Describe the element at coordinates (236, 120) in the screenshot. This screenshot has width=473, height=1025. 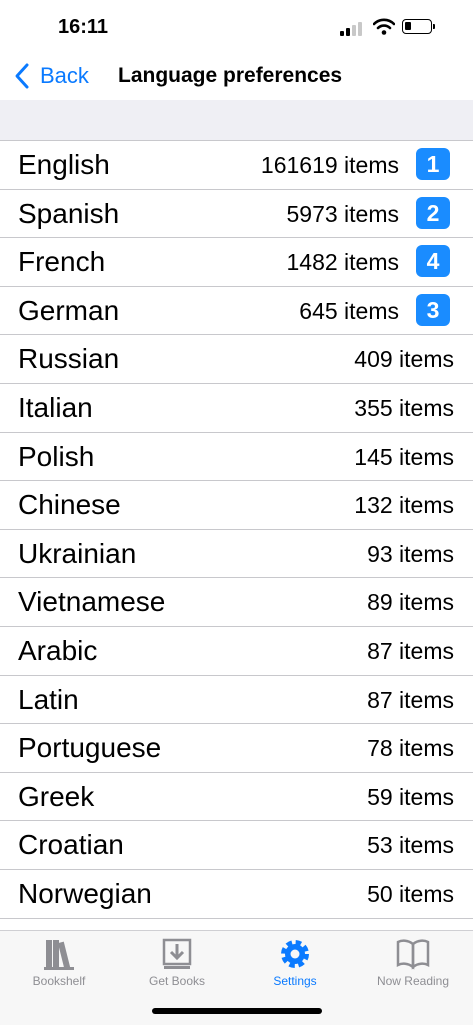
I see `section-header` at that location.